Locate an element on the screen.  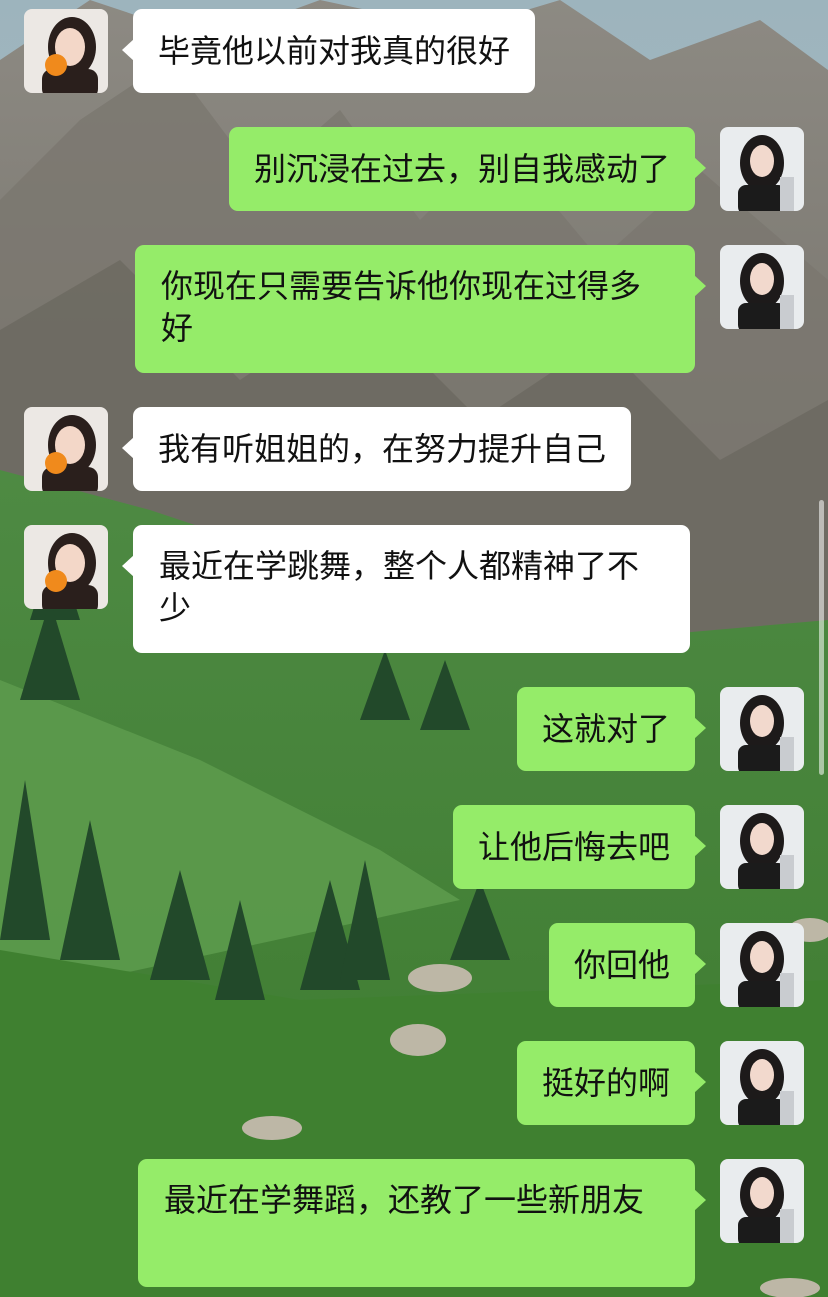
message-bubble: 让他后悔去吧 is located at coordinates (579, 847).